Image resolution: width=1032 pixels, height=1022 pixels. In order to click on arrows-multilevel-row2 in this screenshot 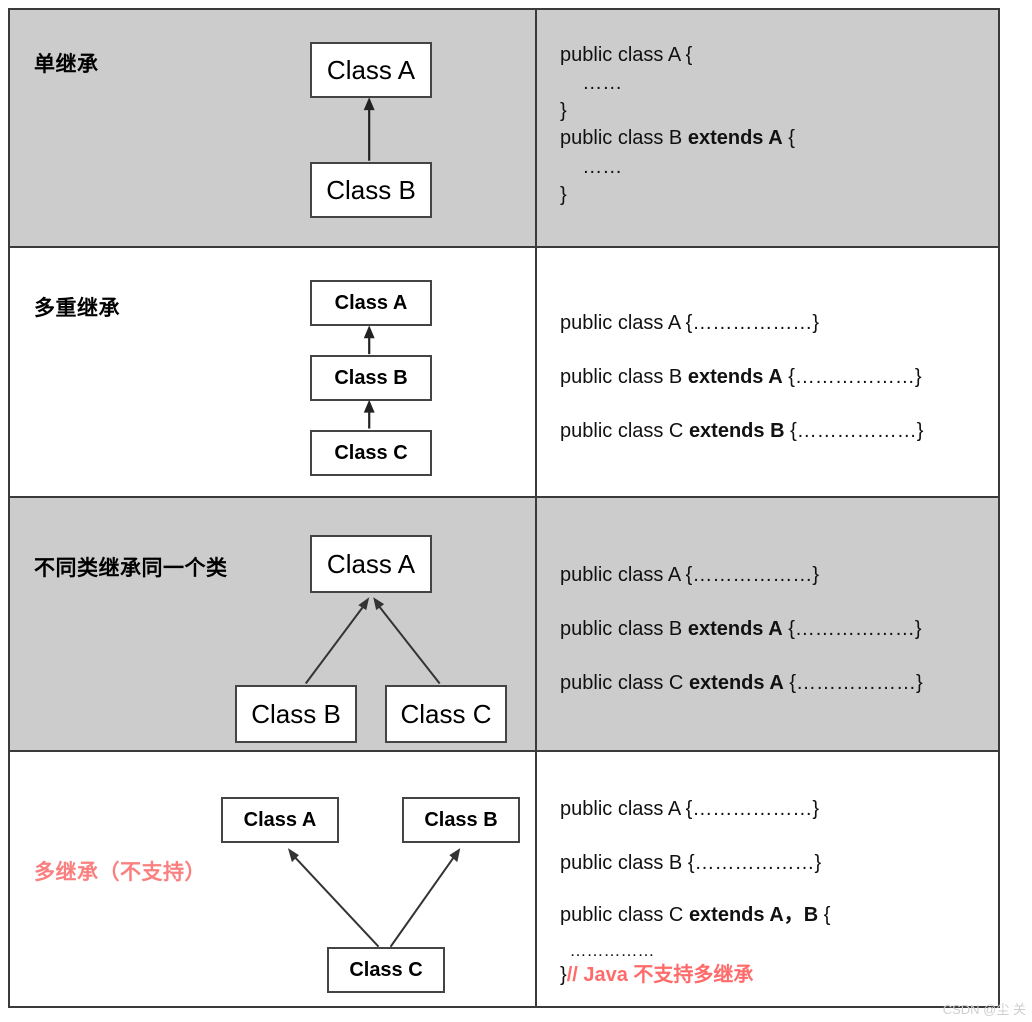, I will do `click(369, 377)`.